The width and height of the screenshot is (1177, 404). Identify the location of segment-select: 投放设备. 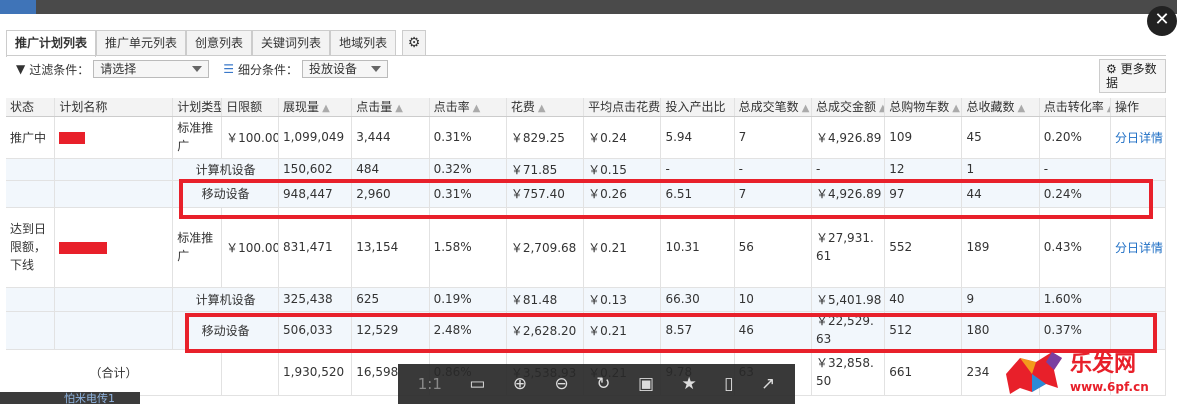
(345, 69).